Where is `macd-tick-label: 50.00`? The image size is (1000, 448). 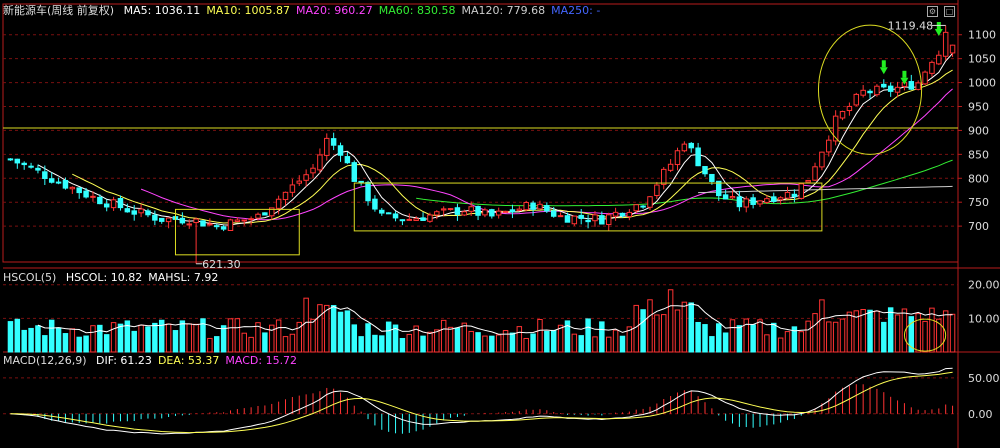 macd-tick-label: 50.00 is located at coordinates (984, 378).